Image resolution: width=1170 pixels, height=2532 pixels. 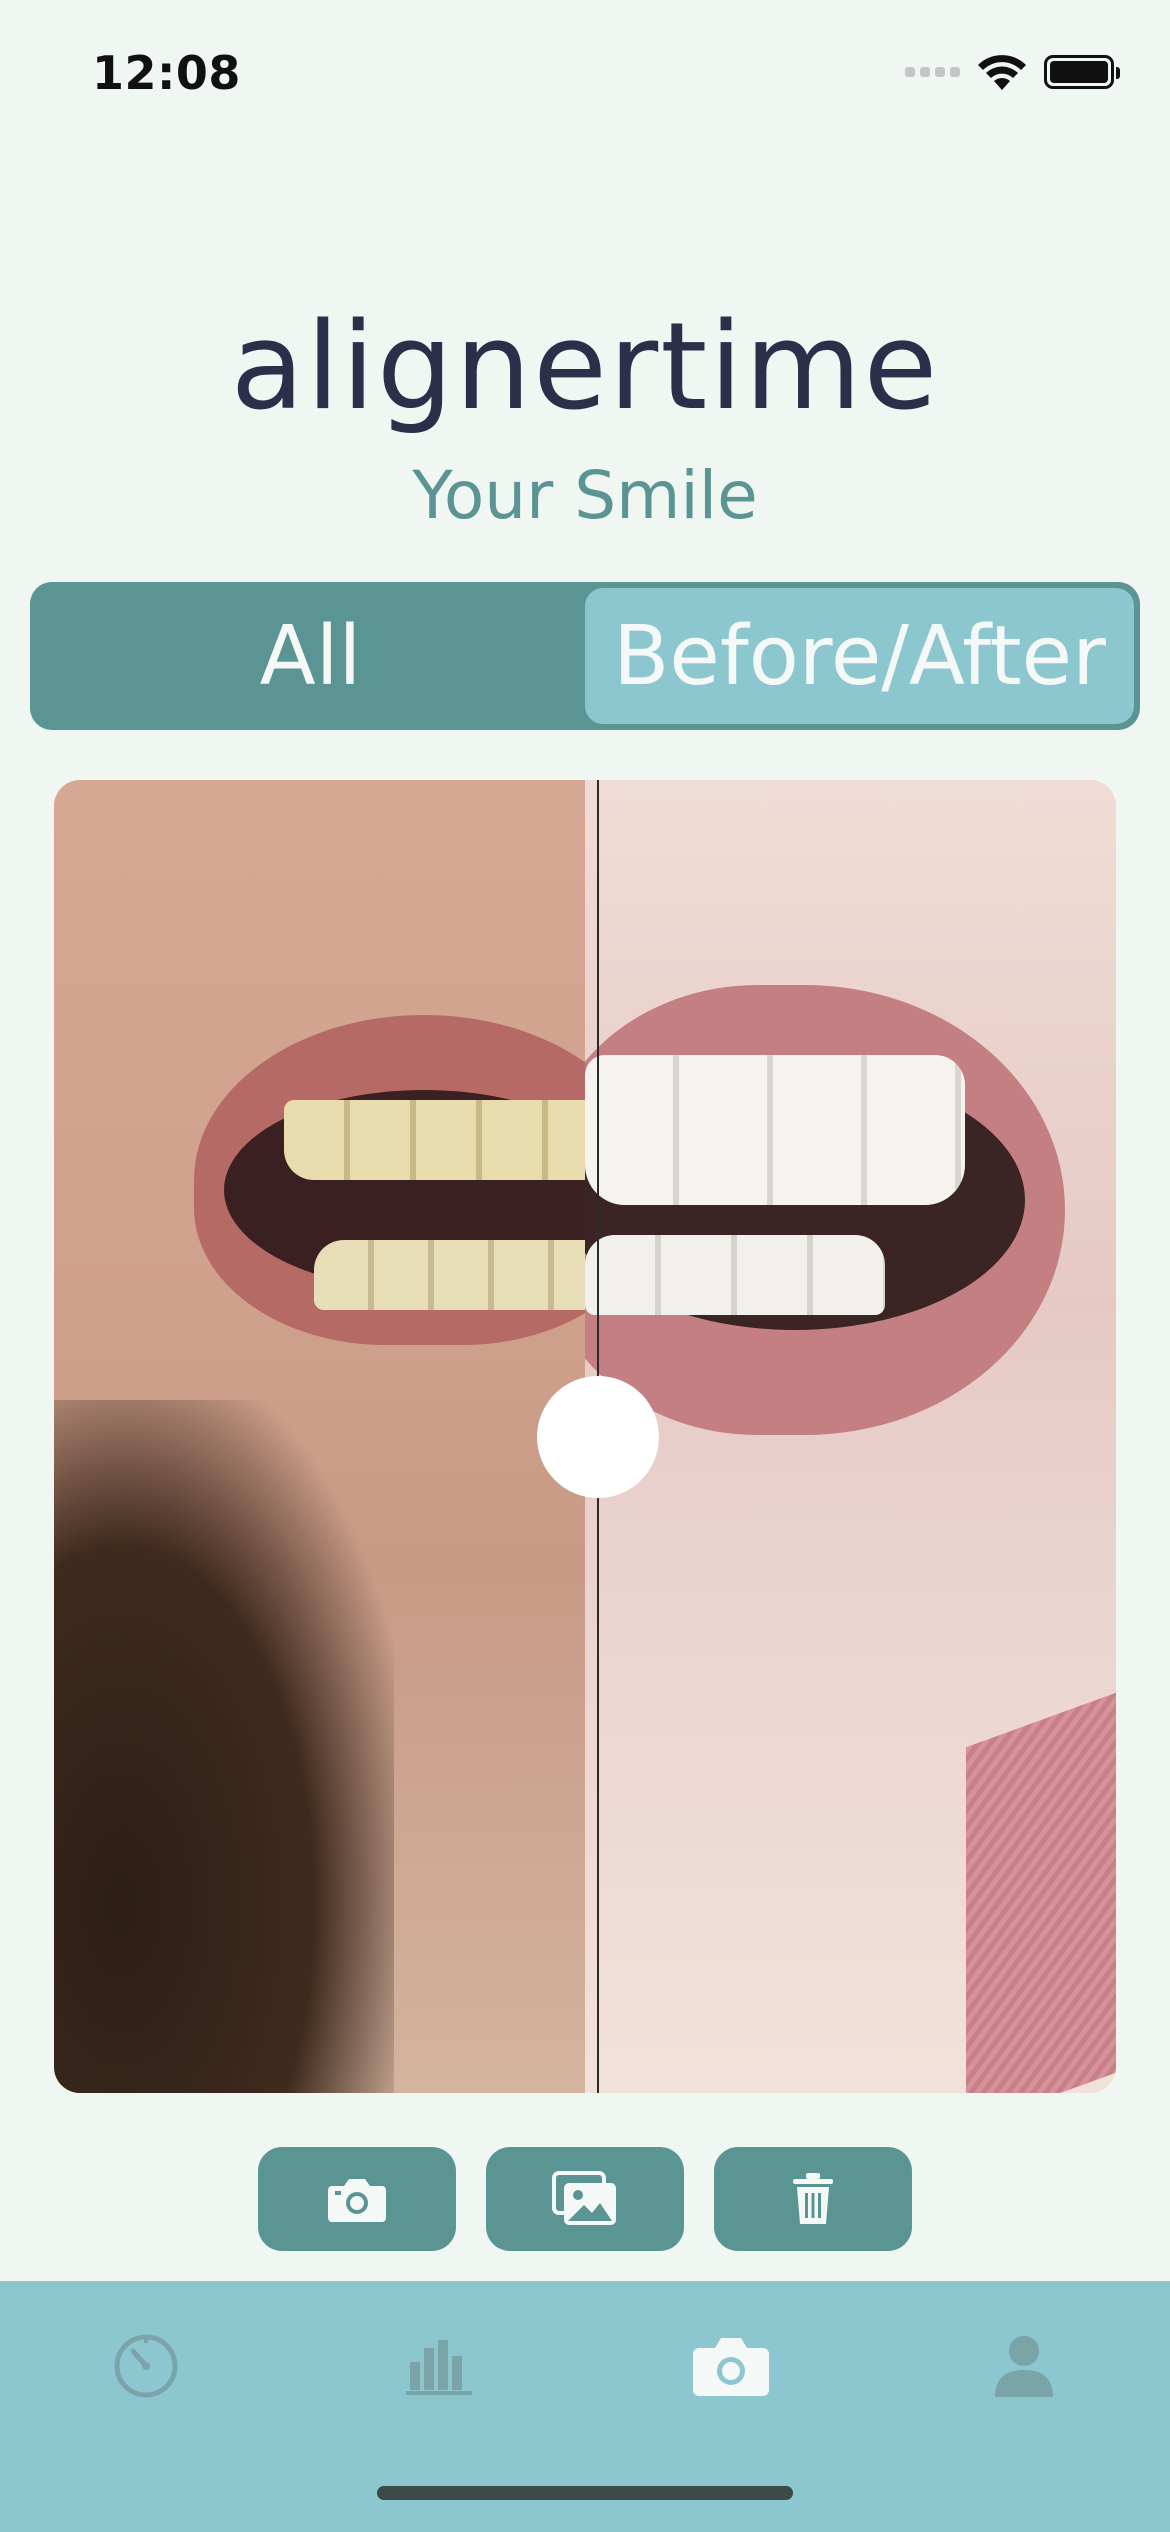 I want to click on gallery-icon, so click(x=584, y=2198).